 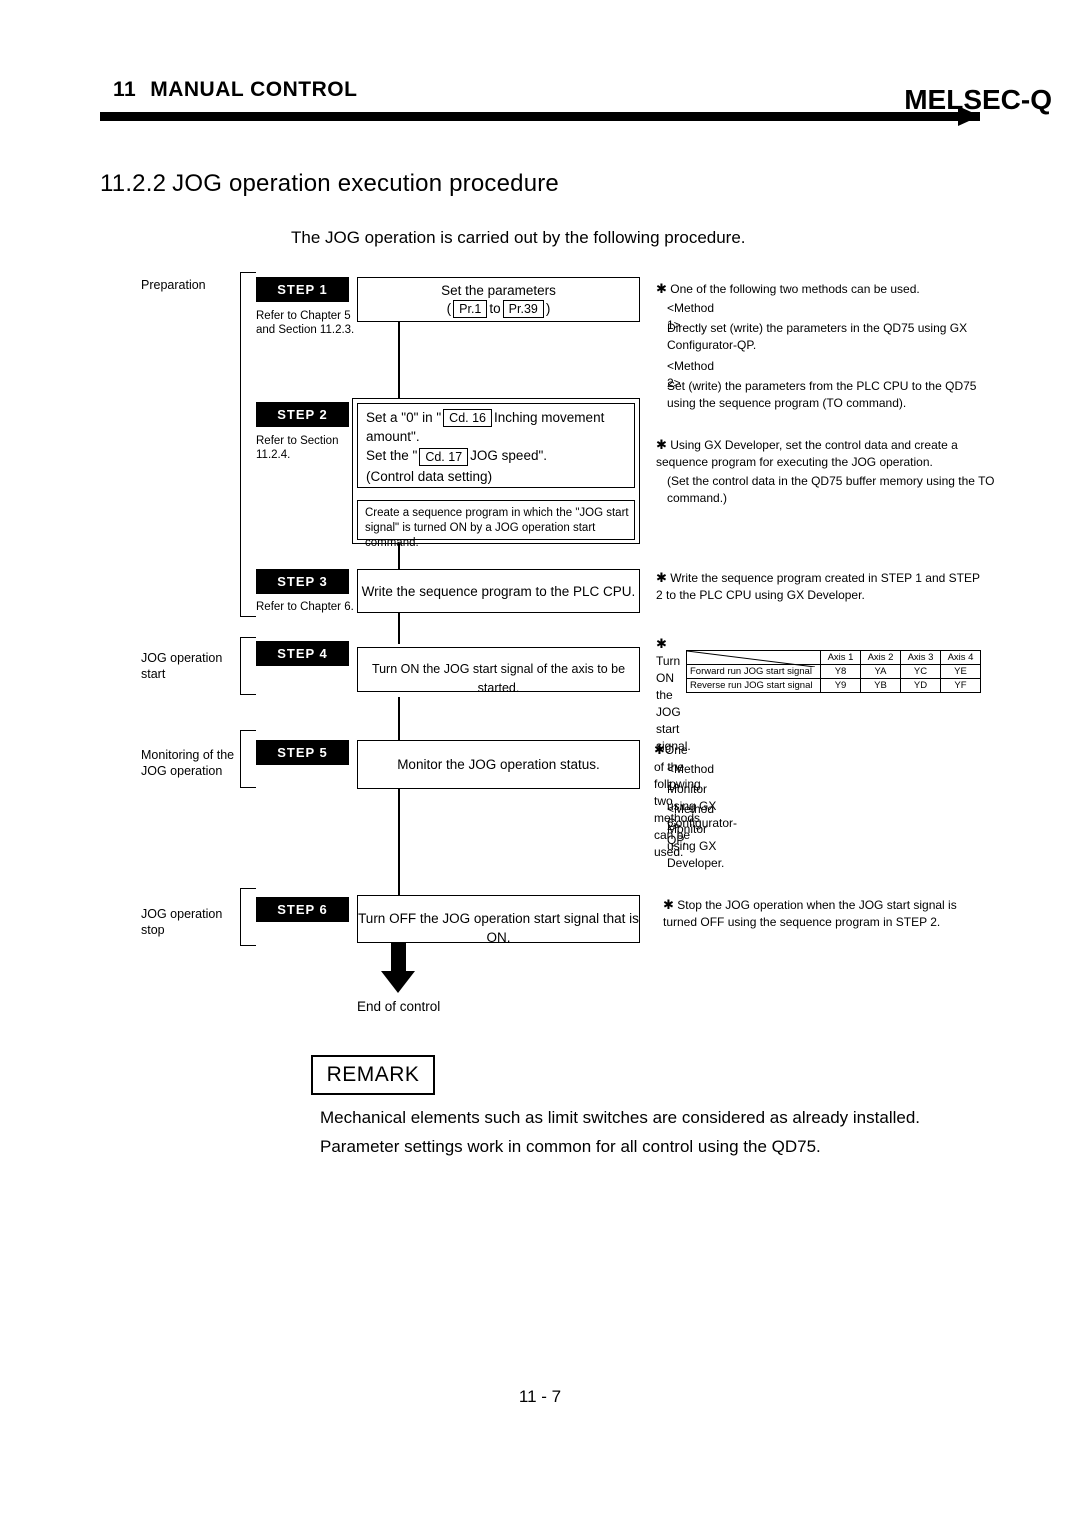 What do you see at coordinates (470, 309) in the screenshot?
I see `param-pr1: Pr.1` at bounding box center [470, 309].